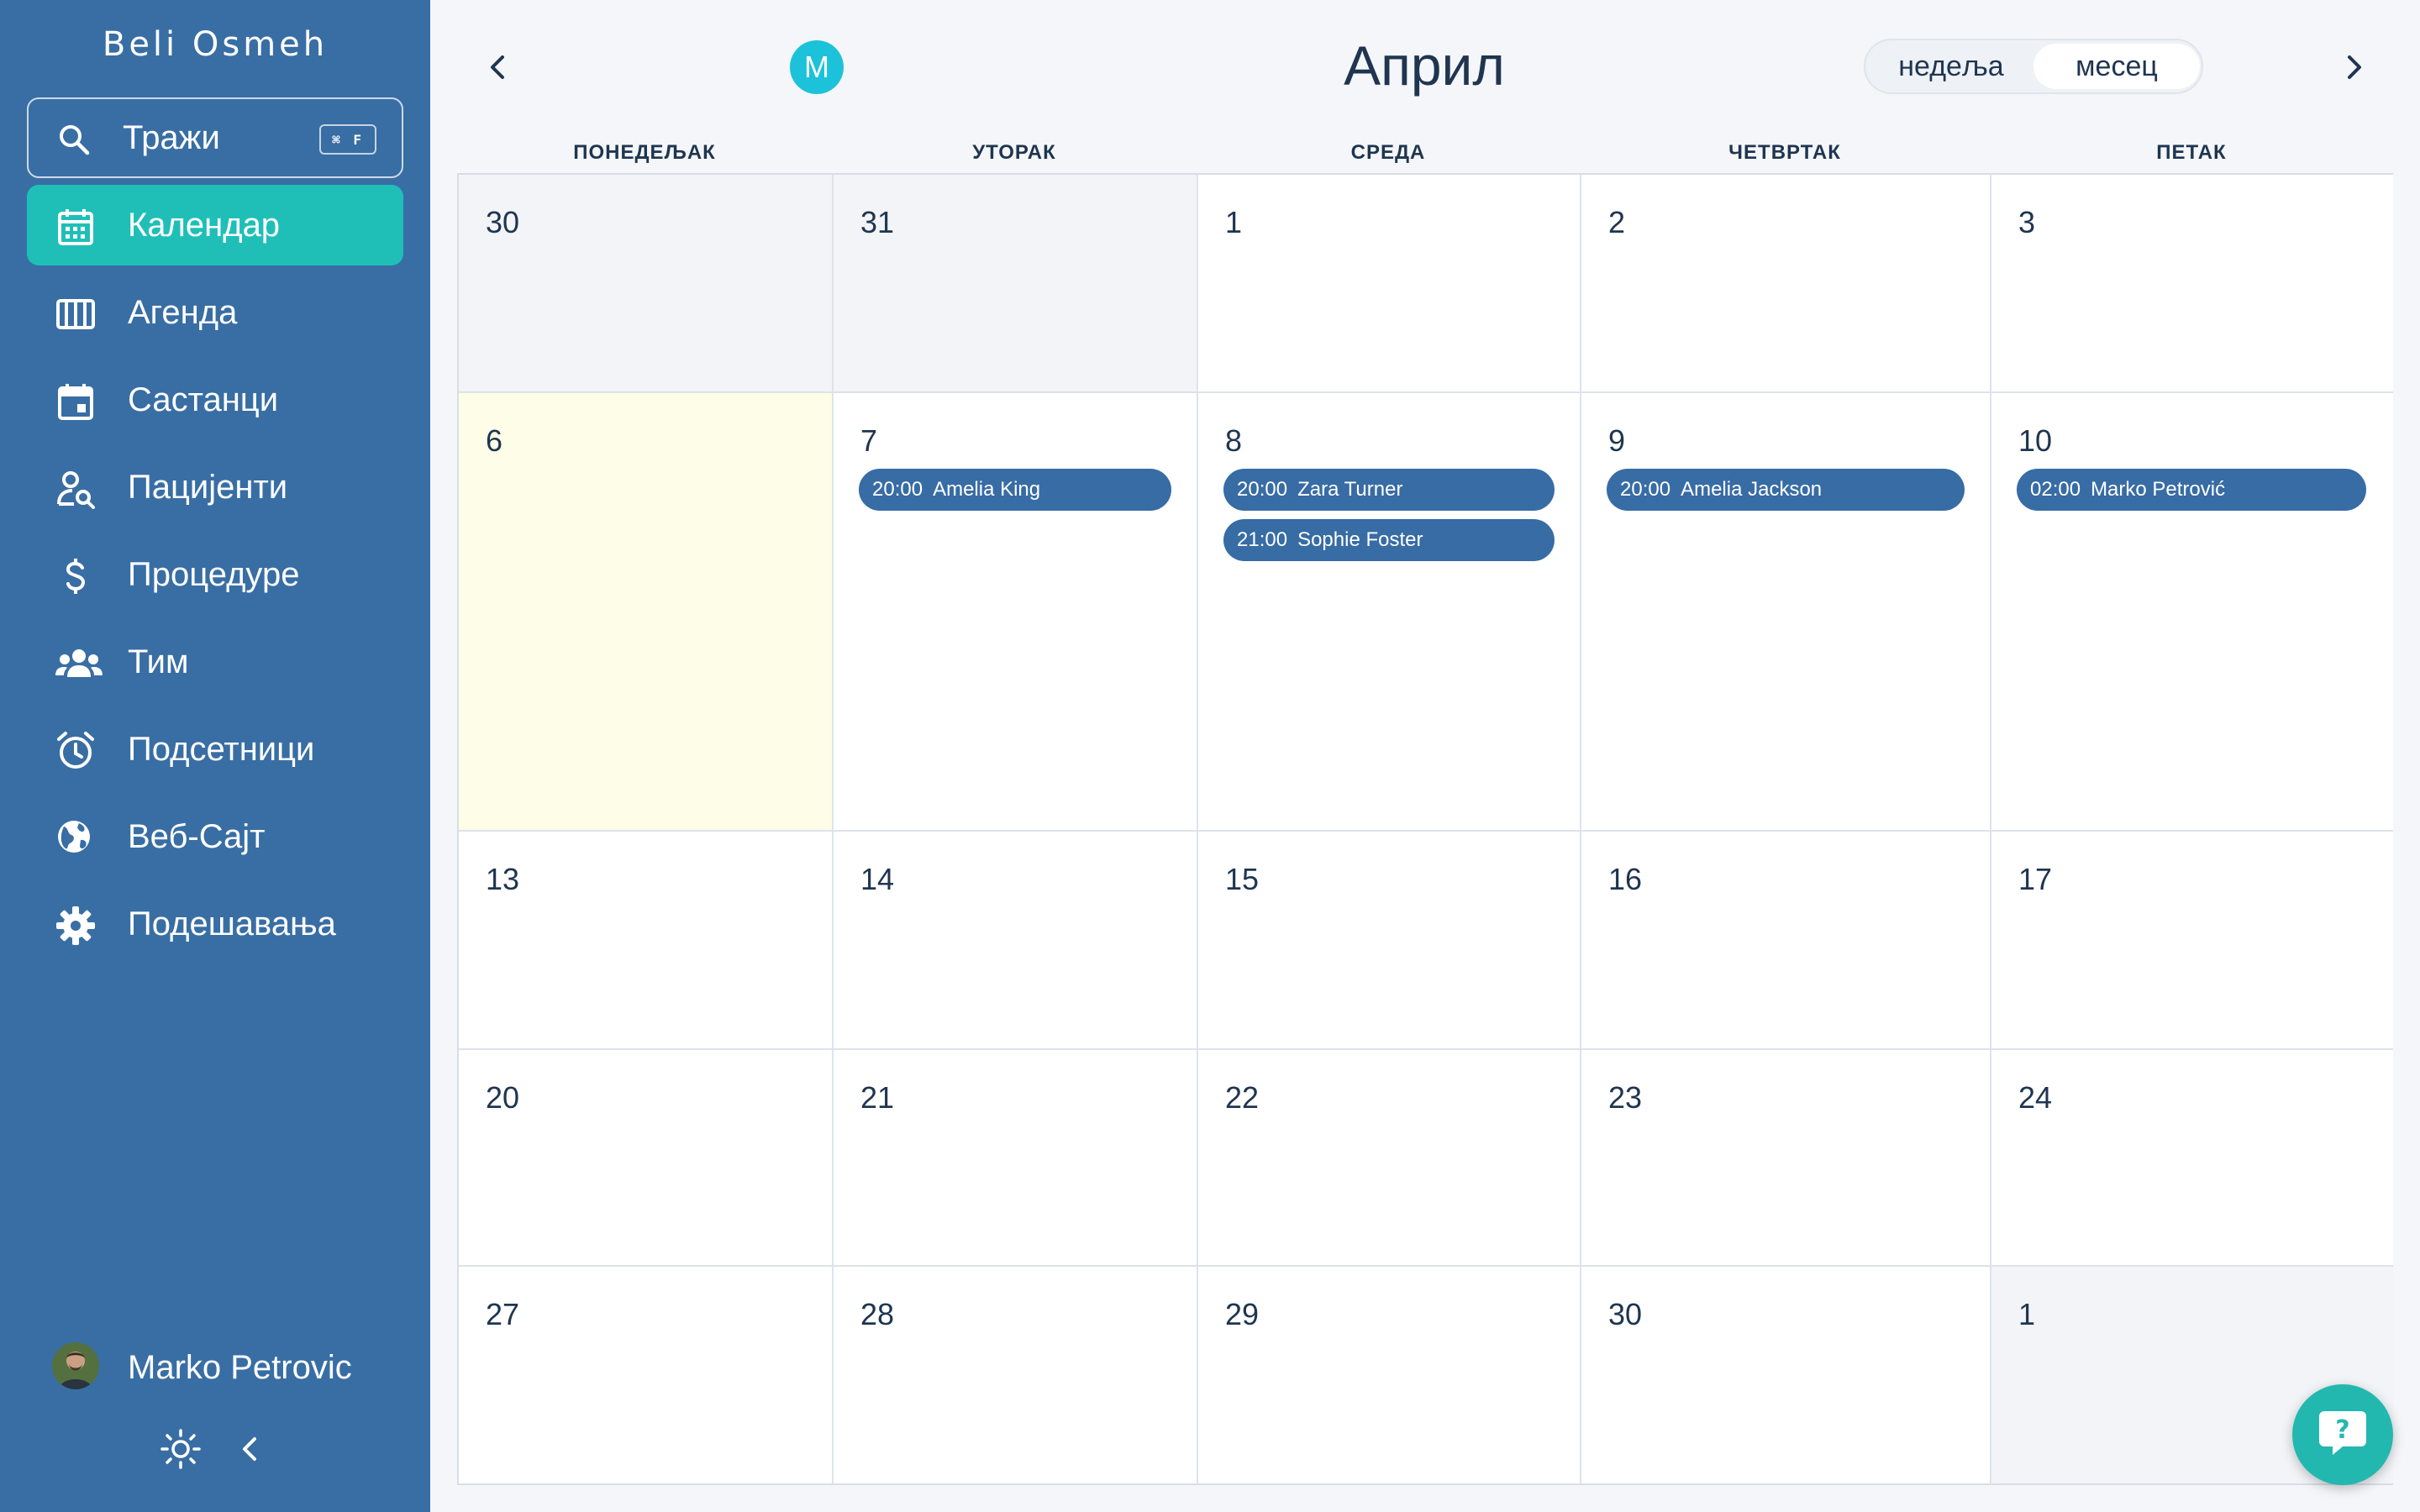  I want to click on day-number: 2, so click(1617, 222).